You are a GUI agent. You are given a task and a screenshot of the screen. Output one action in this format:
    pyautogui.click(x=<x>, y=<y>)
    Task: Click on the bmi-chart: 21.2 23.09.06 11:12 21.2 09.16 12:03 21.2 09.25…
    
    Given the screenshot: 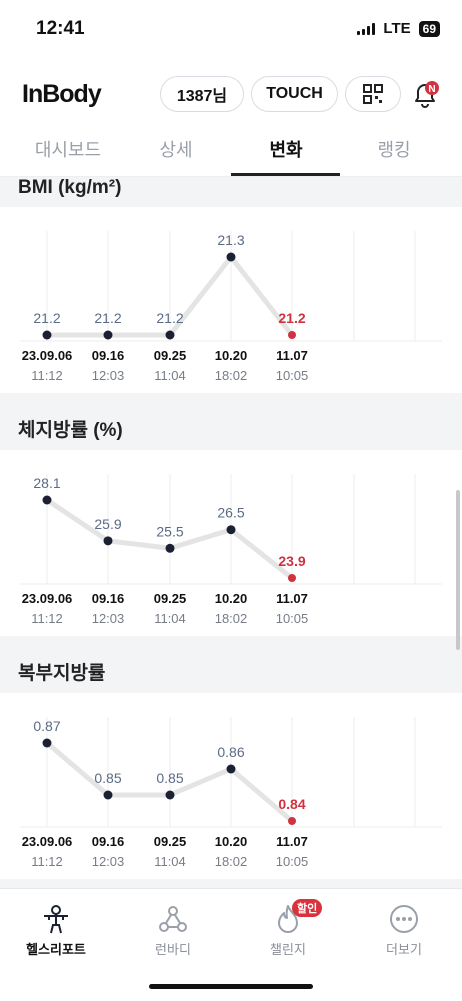 What is the action you would take?
    pyautogui.click(x=231, y=307)
    